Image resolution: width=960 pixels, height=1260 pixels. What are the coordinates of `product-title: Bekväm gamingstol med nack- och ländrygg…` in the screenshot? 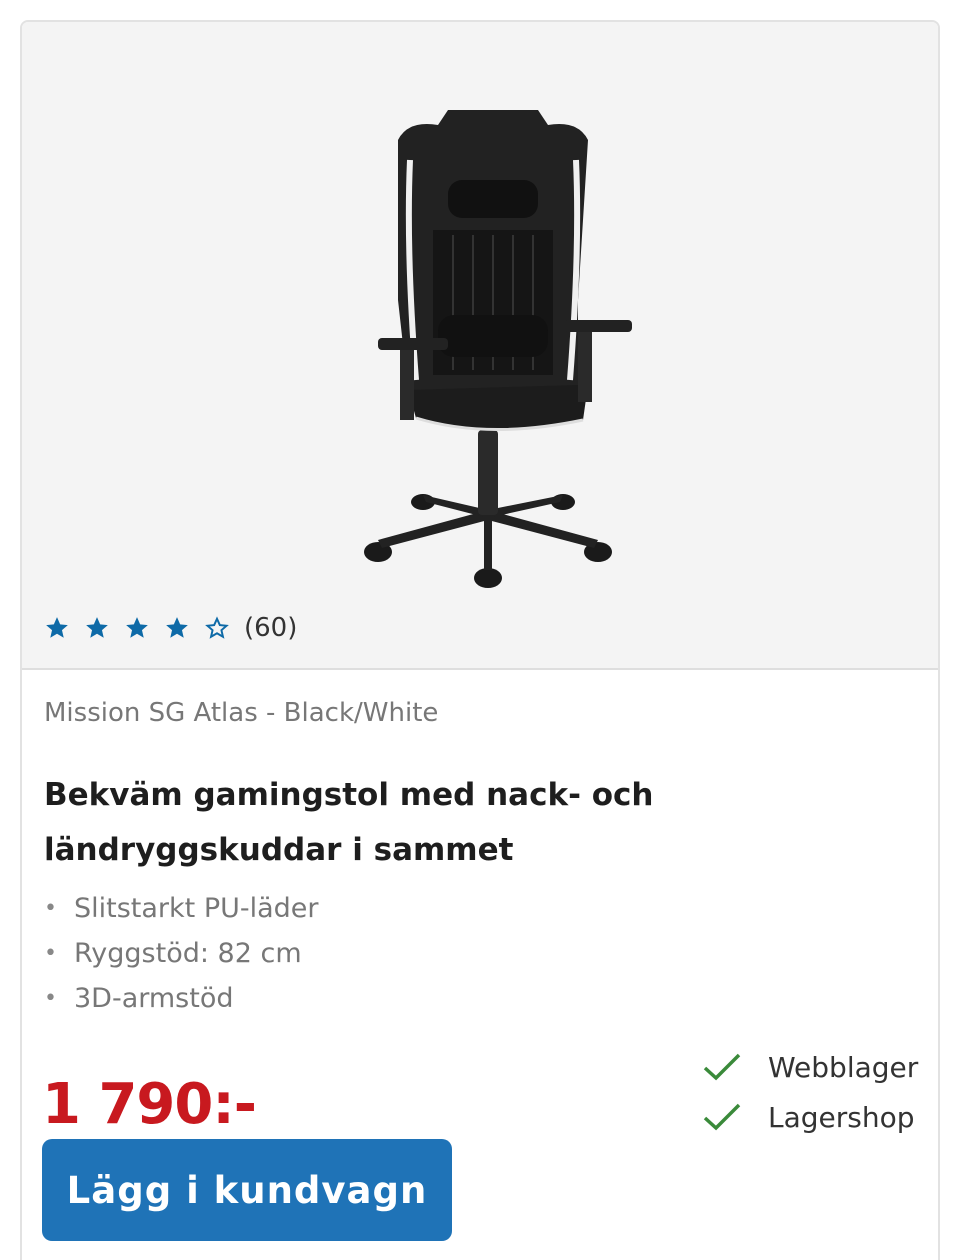 It's located at (394, 823).